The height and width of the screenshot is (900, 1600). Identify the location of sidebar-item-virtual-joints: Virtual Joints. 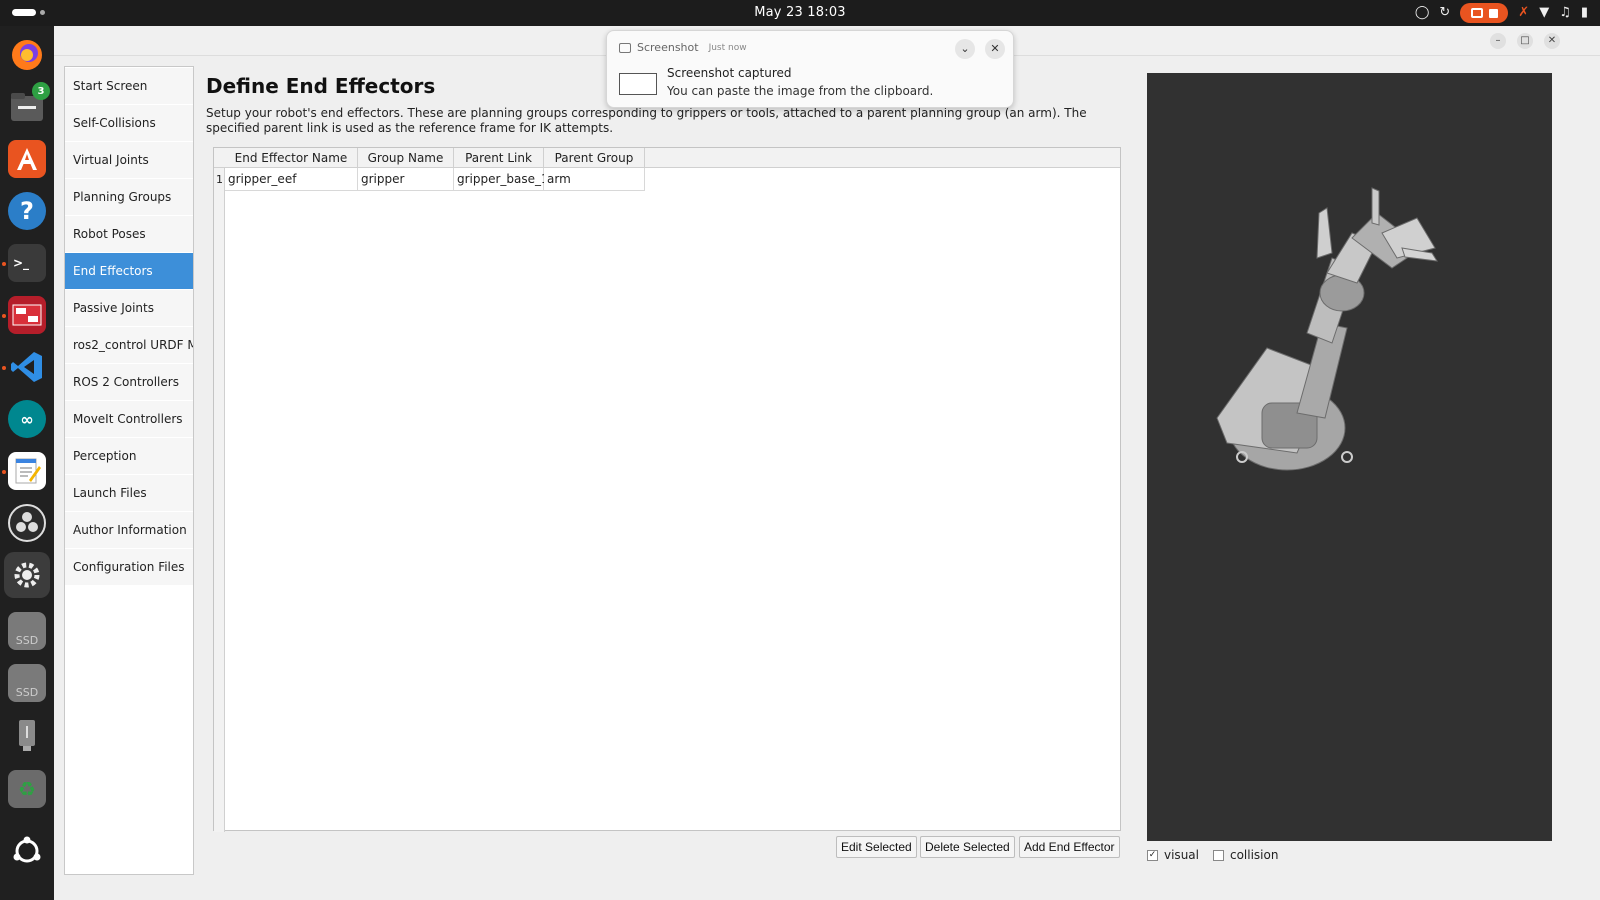
(129, 160).